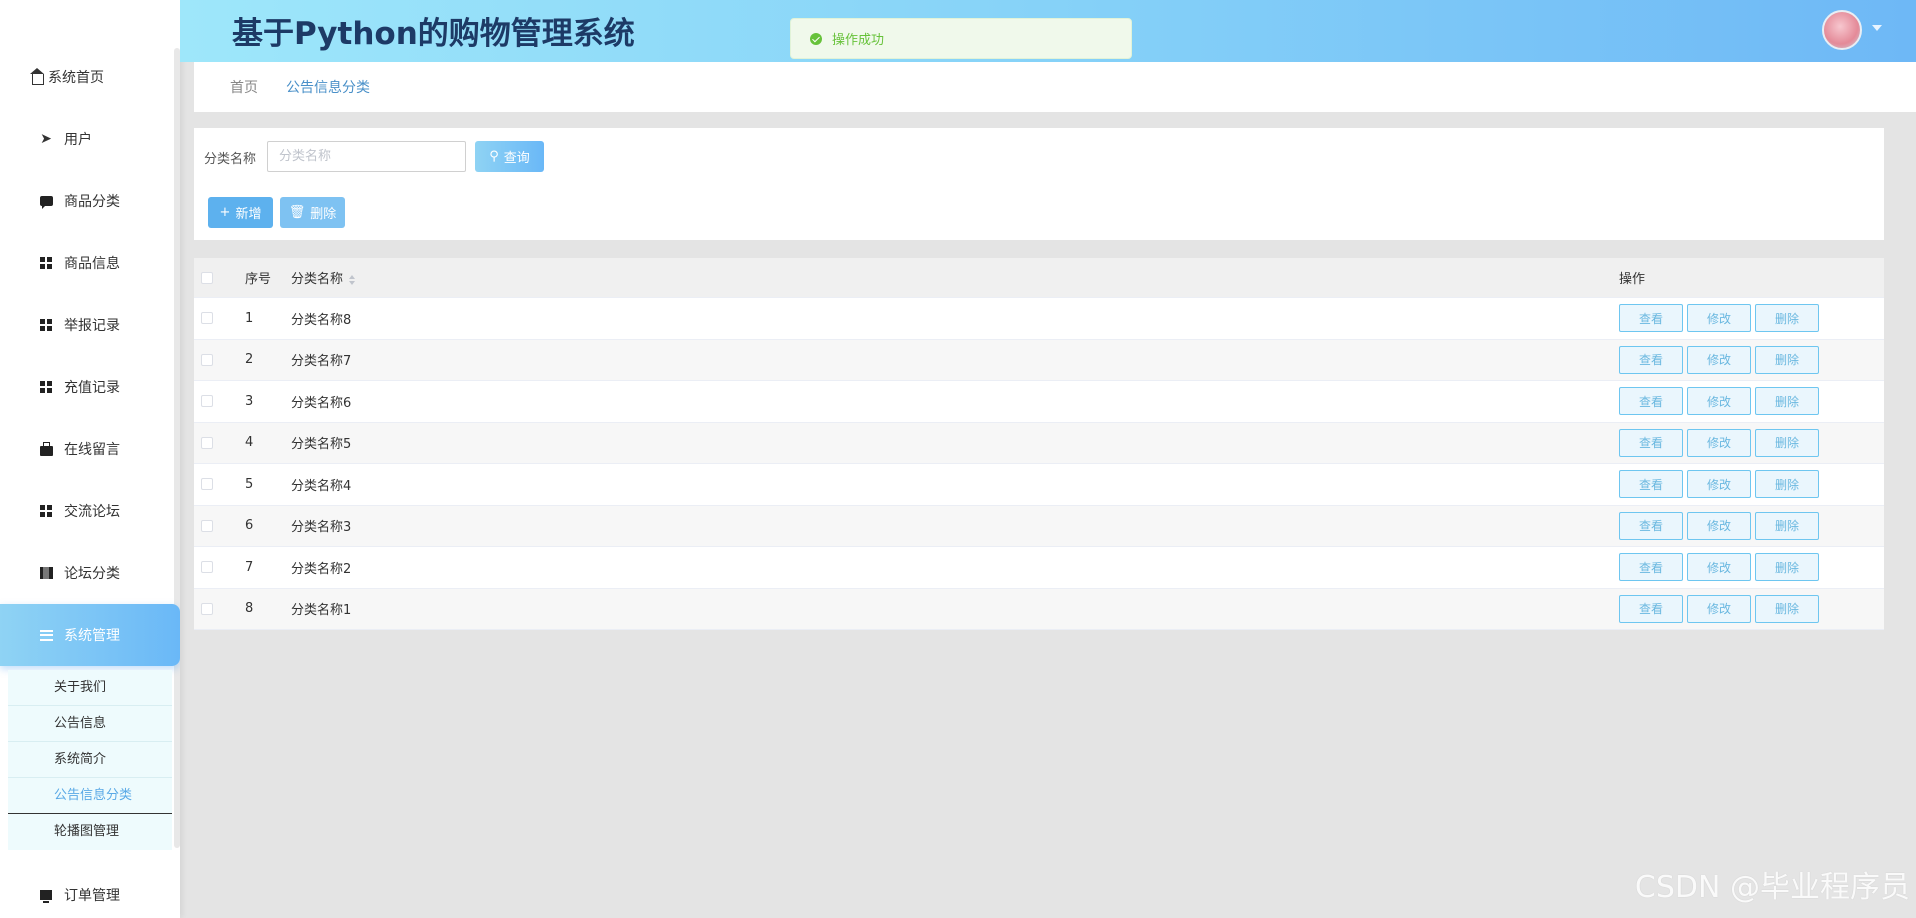  Describe the element at coordinates (90, 796) in the screenshot. I see `submenu-item-notice-category: 公告信息分类` at that location.